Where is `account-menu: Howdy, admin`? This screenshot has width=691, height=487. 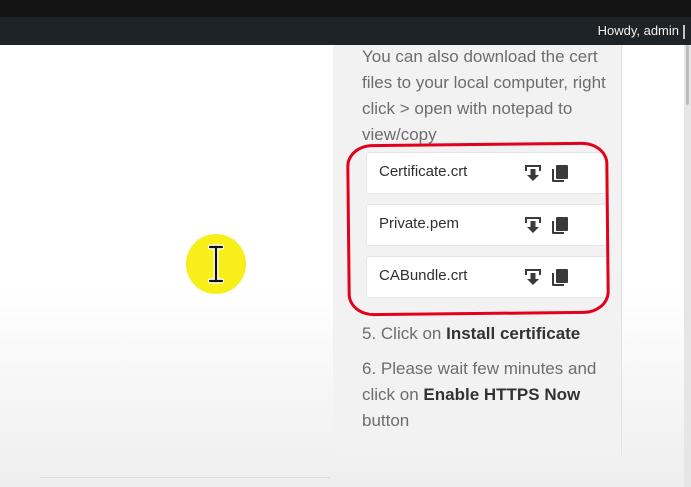 account-menu: Howdy, admin is located at coordinates (641, 31).